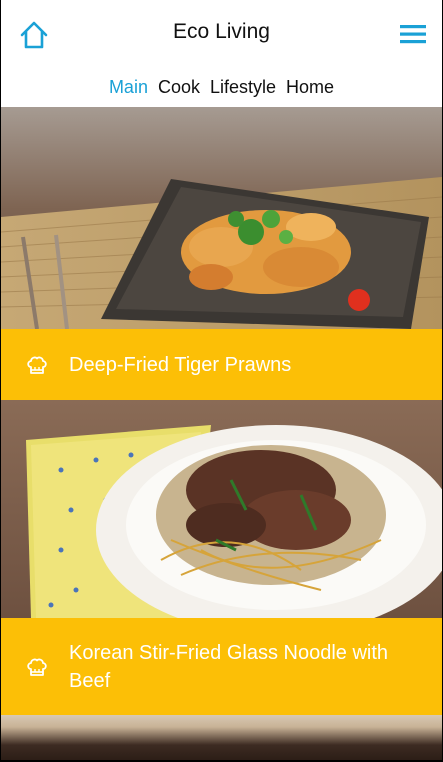 The image size is (443, 762). I want to click on recipe-title: Korean Stir-Fried Glass Noodle with Beef, so click(229, 667).